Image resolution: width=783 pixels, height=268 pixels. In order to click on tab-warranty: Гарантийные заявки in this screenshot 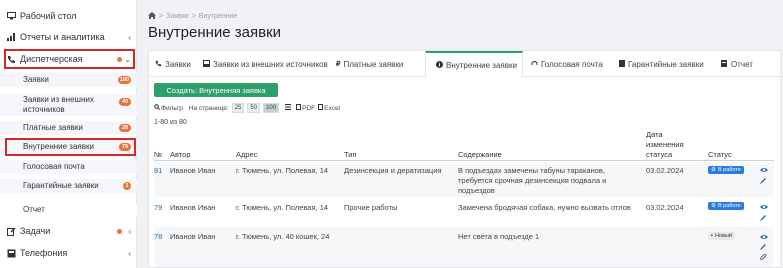, I will do `click(663, 64)`.